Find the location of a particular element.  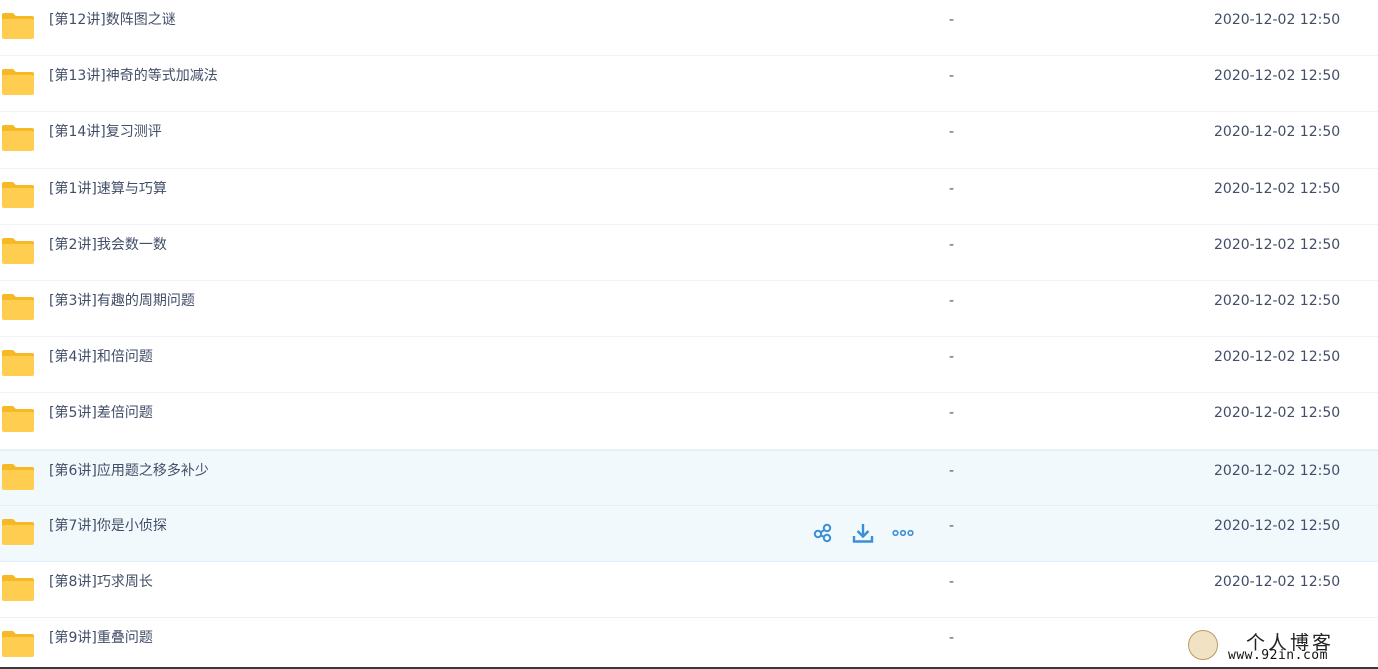

file-row: [第8讲]巧求周长 - 2020-12-02 12:50 is located at coordinates (689, 590).